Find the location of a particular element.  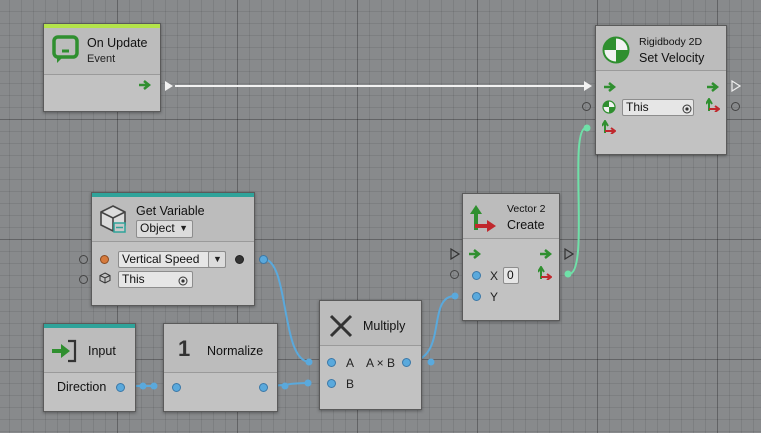

variable-kind-dropdown: Object ▼ is located at coordinates (164, 229).